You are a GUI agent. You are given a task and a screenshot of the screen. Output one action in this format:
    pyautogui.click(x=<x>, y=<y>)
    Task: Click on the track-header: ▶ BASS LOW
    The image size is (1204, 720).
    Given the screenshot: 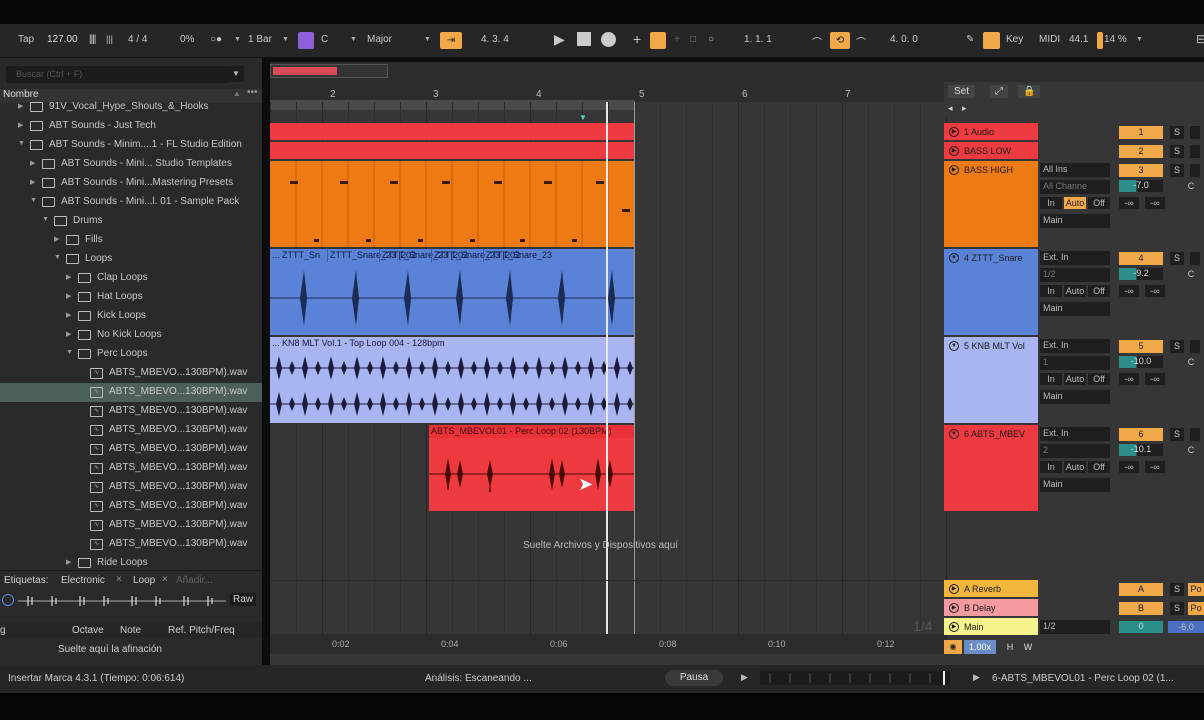 What is the action you would take?
    pyautogui.click(x=991, y=150)
    